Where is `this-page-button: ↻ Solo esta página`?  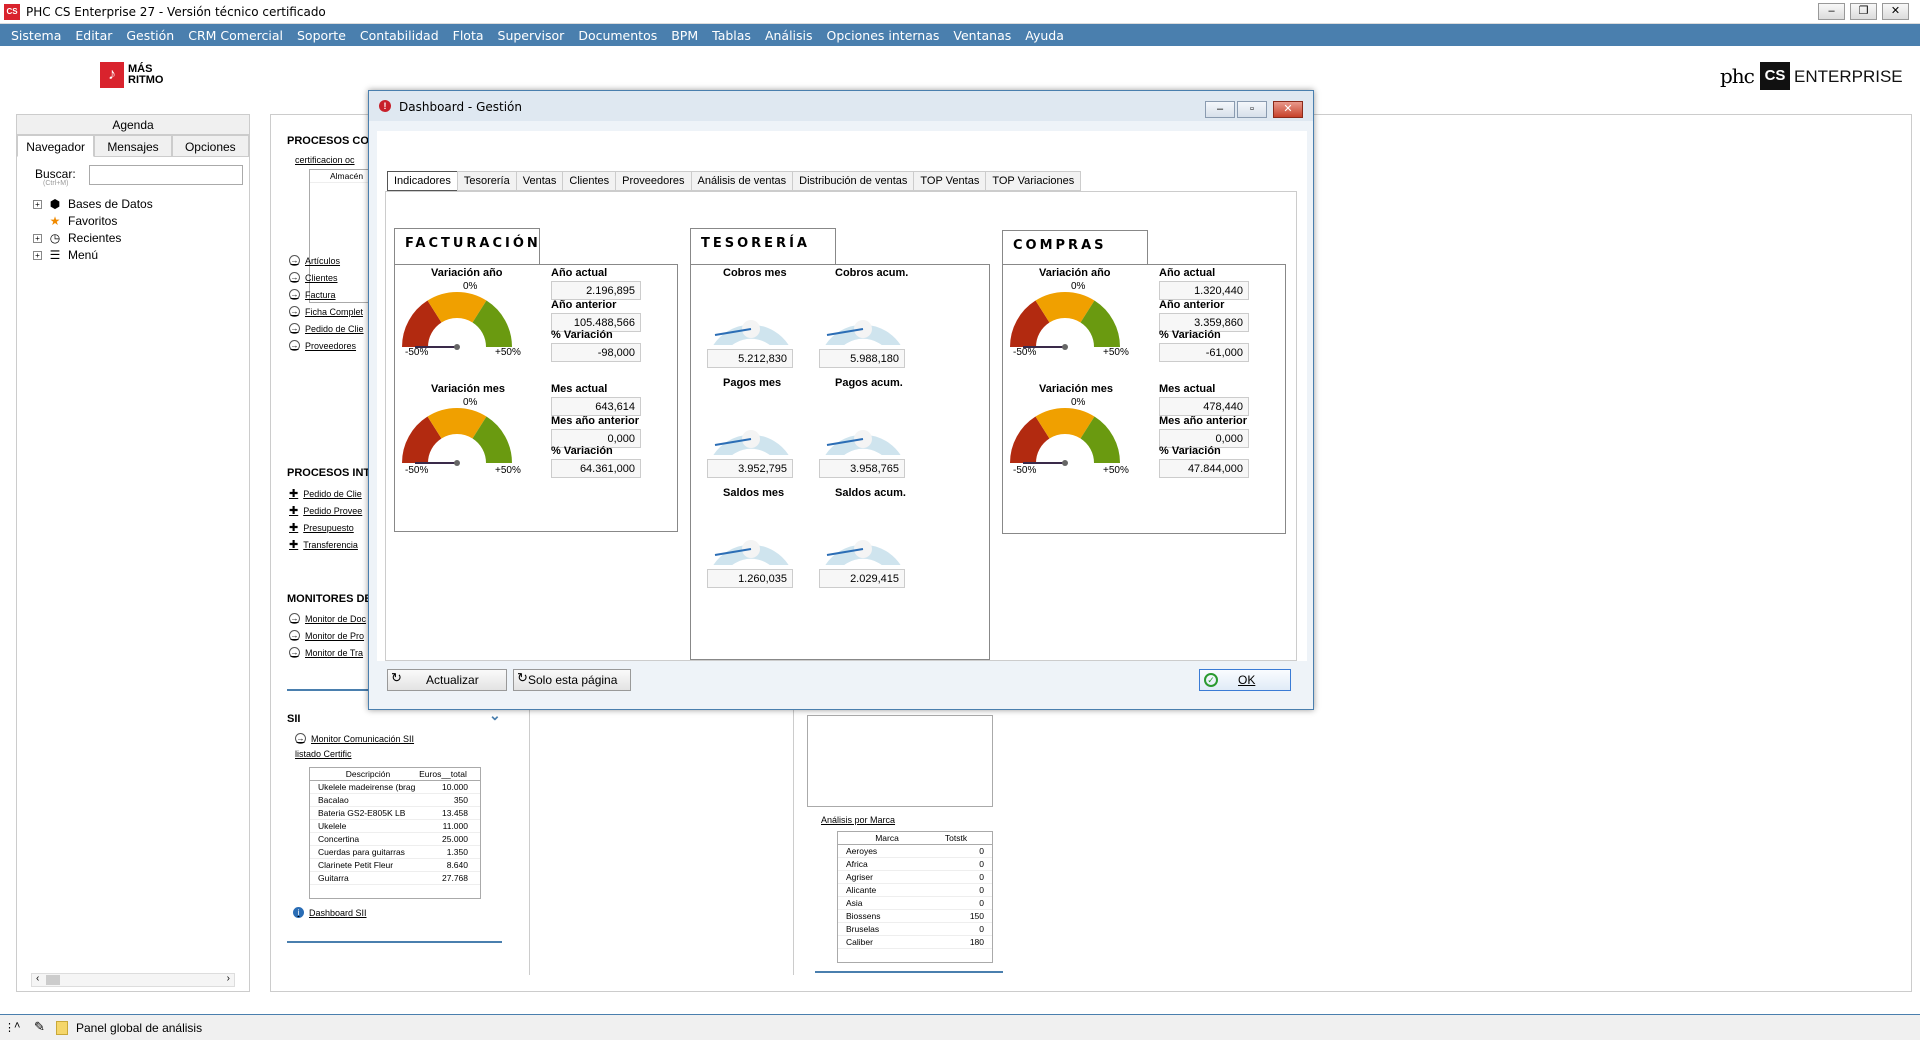 this-page-button: ↻ Solo esta página is located at coordinates (572, 680).